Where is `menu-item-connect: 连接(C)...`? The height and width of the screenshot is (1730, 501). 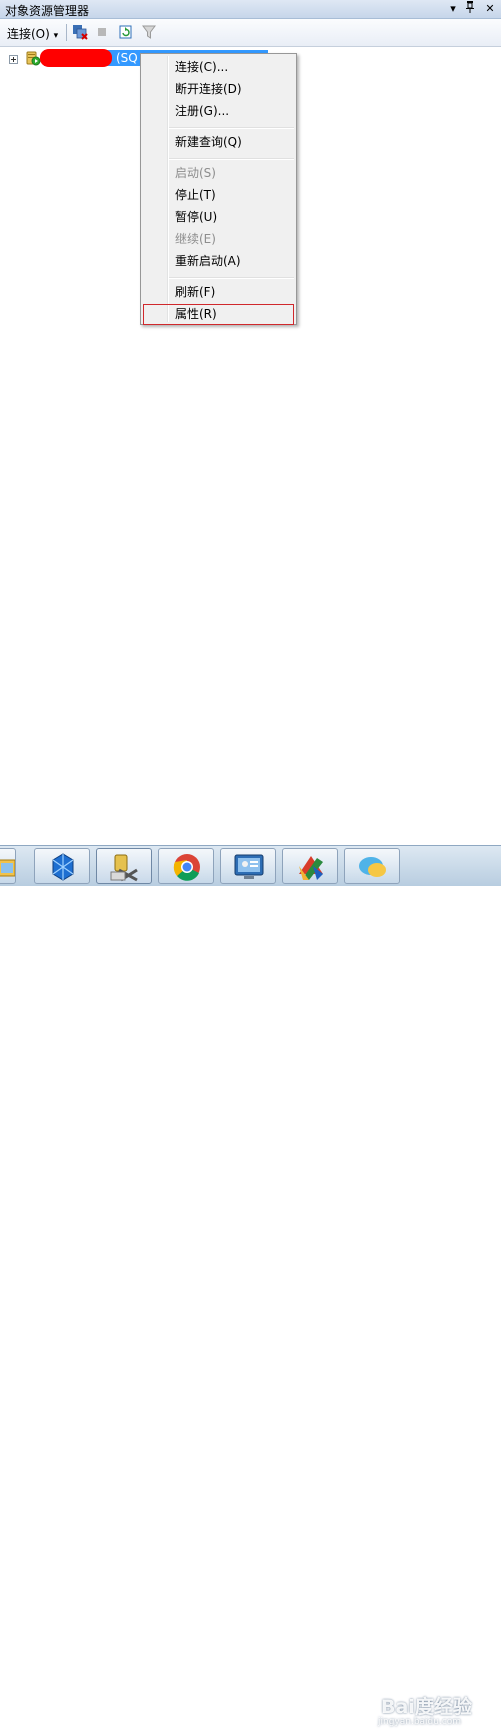
menu-item-connect: 连接(C)... is located at coordinates (218, 67).